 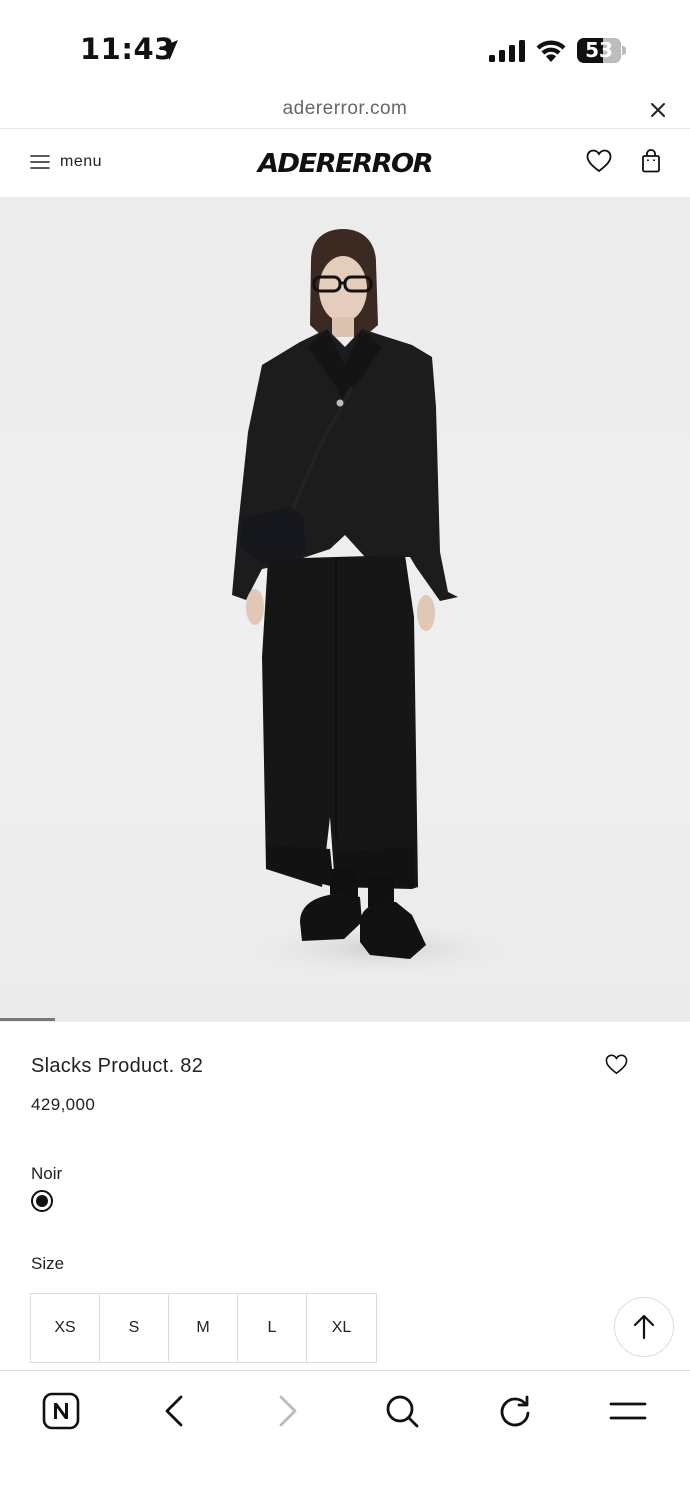 What do you see at coordinates (345, 46) in the screenshot?
I see `status-bar: 11:43 53` at bounding box center [345, 46].